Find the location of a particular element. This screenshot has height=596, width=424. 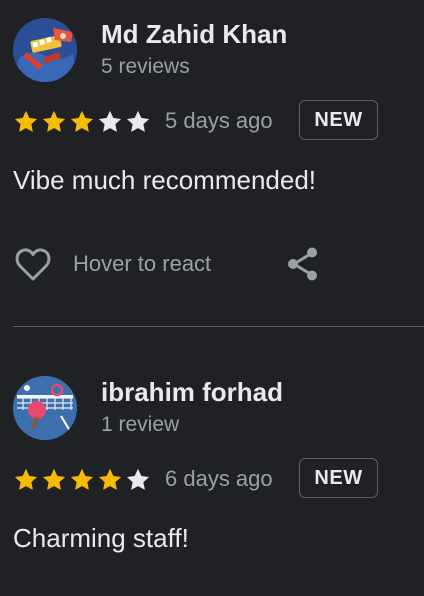

share-icon is located at coordinates (303, 264).